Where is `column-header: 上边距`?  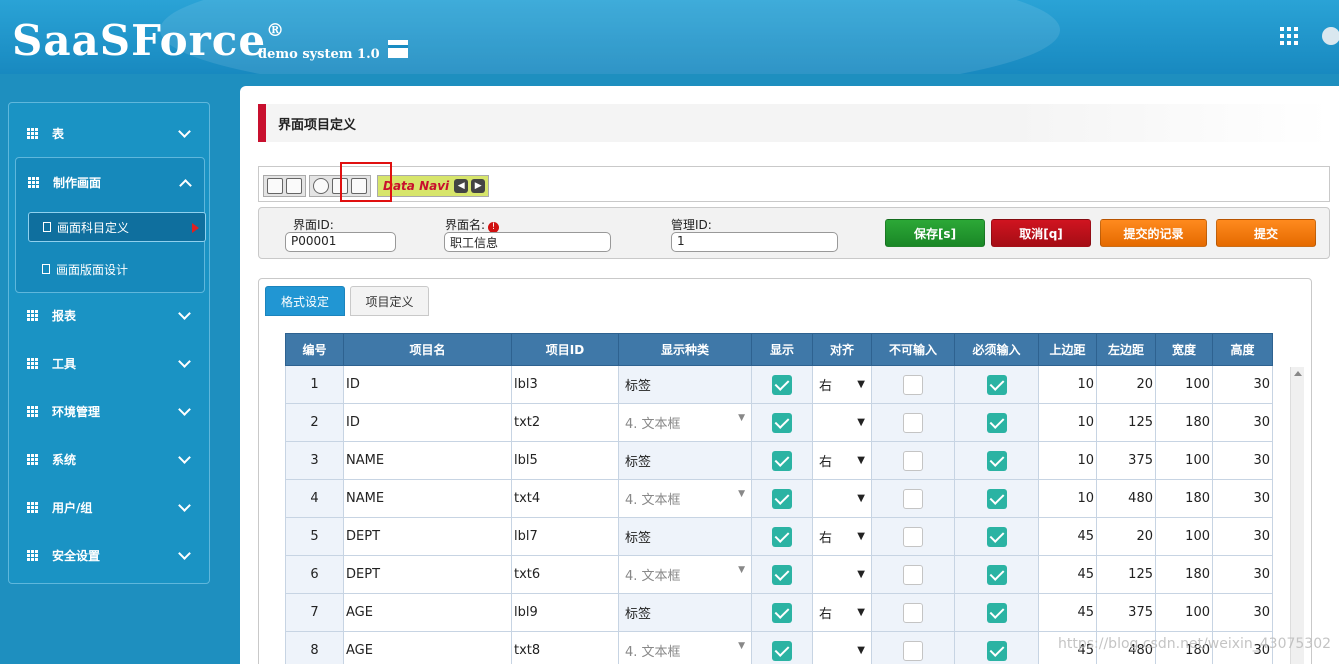 column-header: 上边距 is located at coordinates (1067, 349).